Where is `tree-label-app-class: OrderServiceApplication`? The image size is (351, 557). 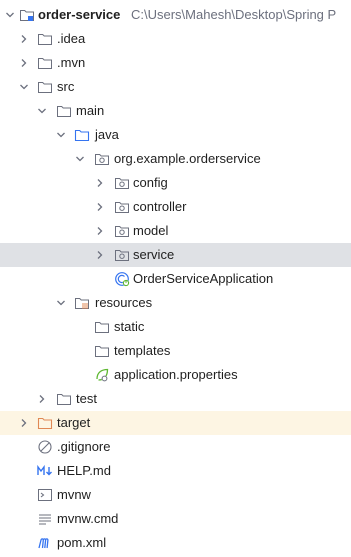 tree-label-app-class: OrderServiceApplication is located at coordinates (203, 278).